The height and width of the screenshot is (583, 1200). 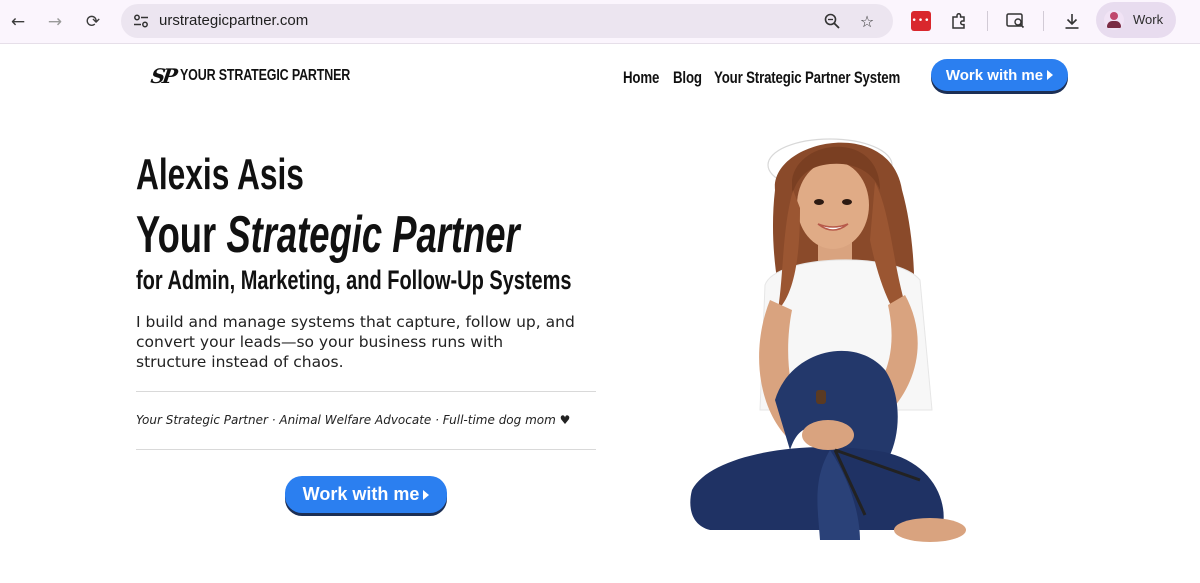 I want to click on watch, so click(x=821, y=397).